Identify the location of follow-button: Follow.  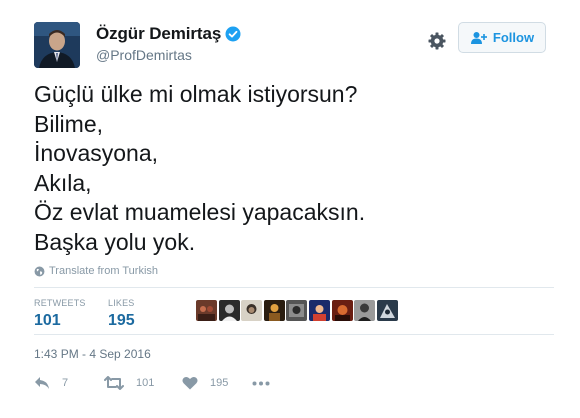
(502, 37).